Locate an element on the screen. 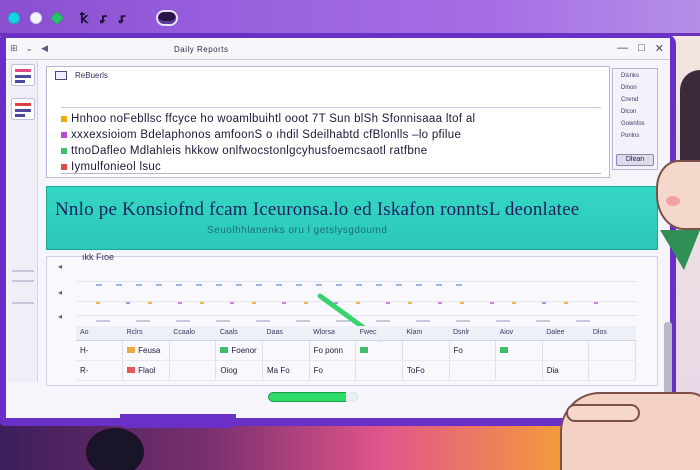  cyan-dot-icon is located at coordinates (14, 18).